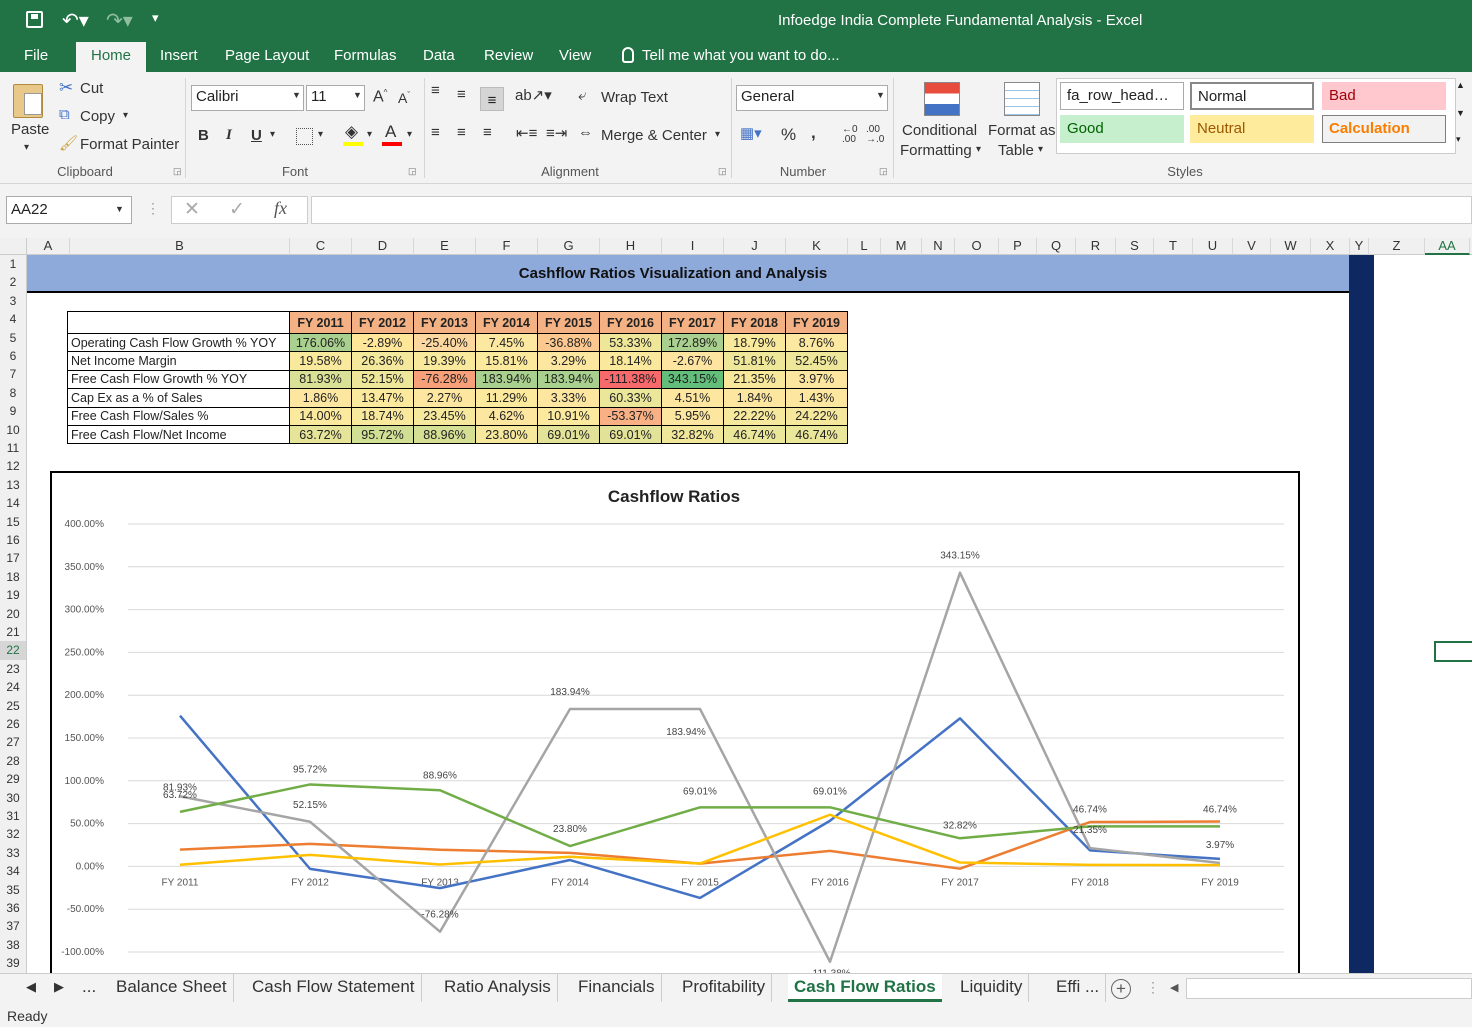 The image size is (1472, 1027). I want to click on orientation-icon: ab↗▾, so click(533, 95).